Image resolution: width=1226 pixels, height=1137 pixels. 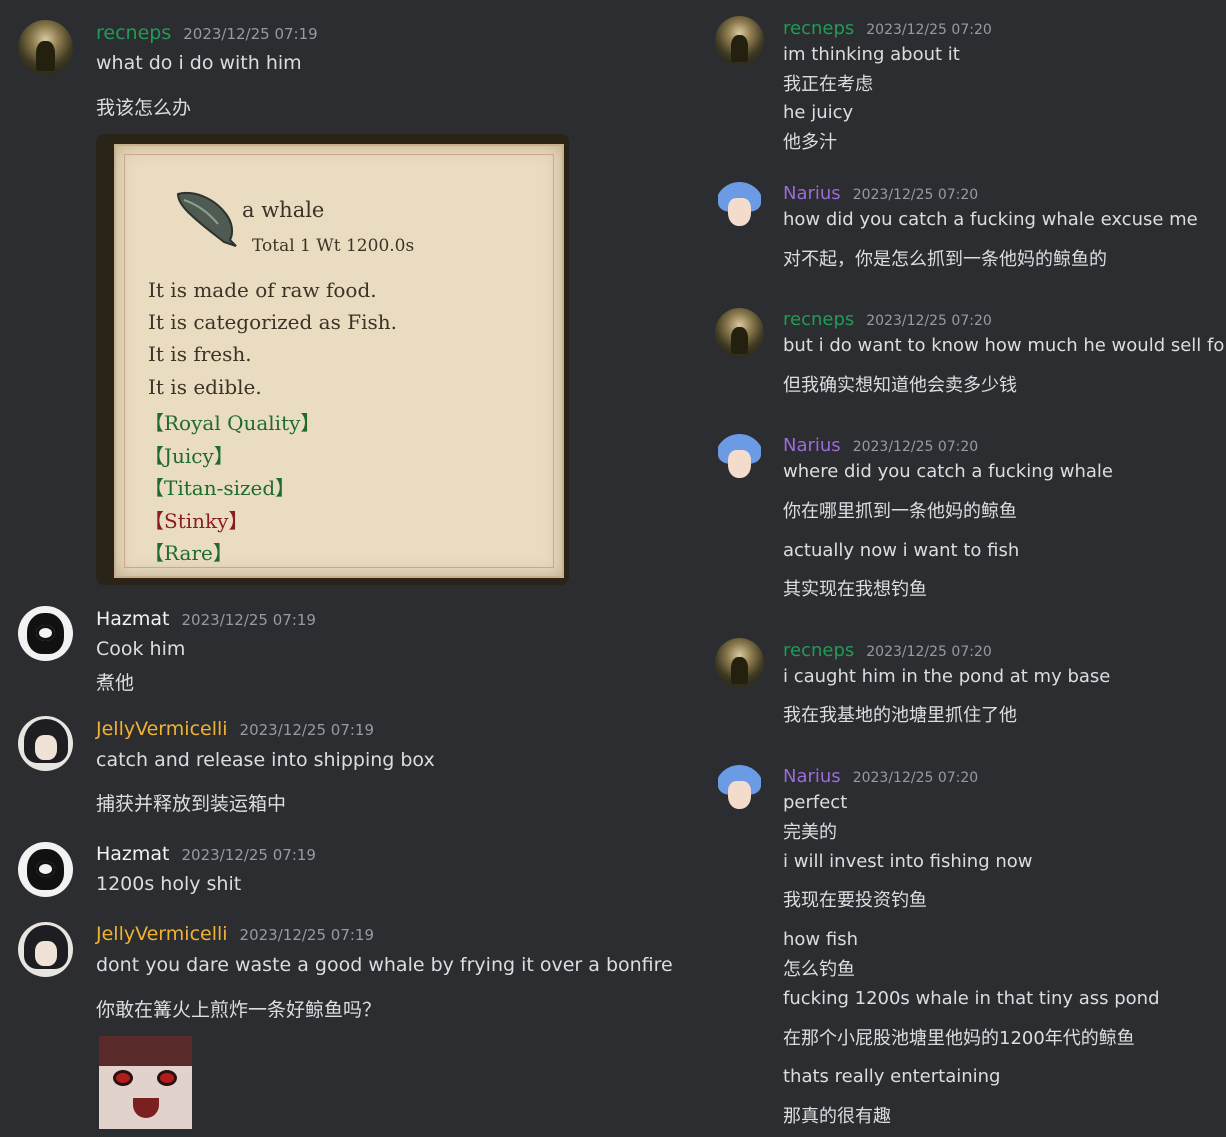 What do you see at coordinates (818, 112) in the screenshot?
I see `message-text: he juicy` at bounding box center [818, 112].